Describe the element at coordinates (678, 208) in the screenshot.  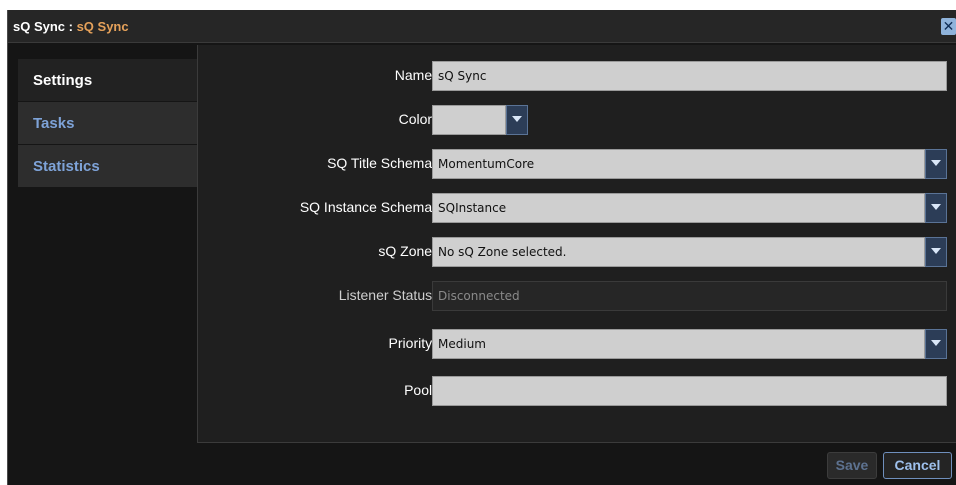
I see `instance-schema-select: SQInstance` at that location.